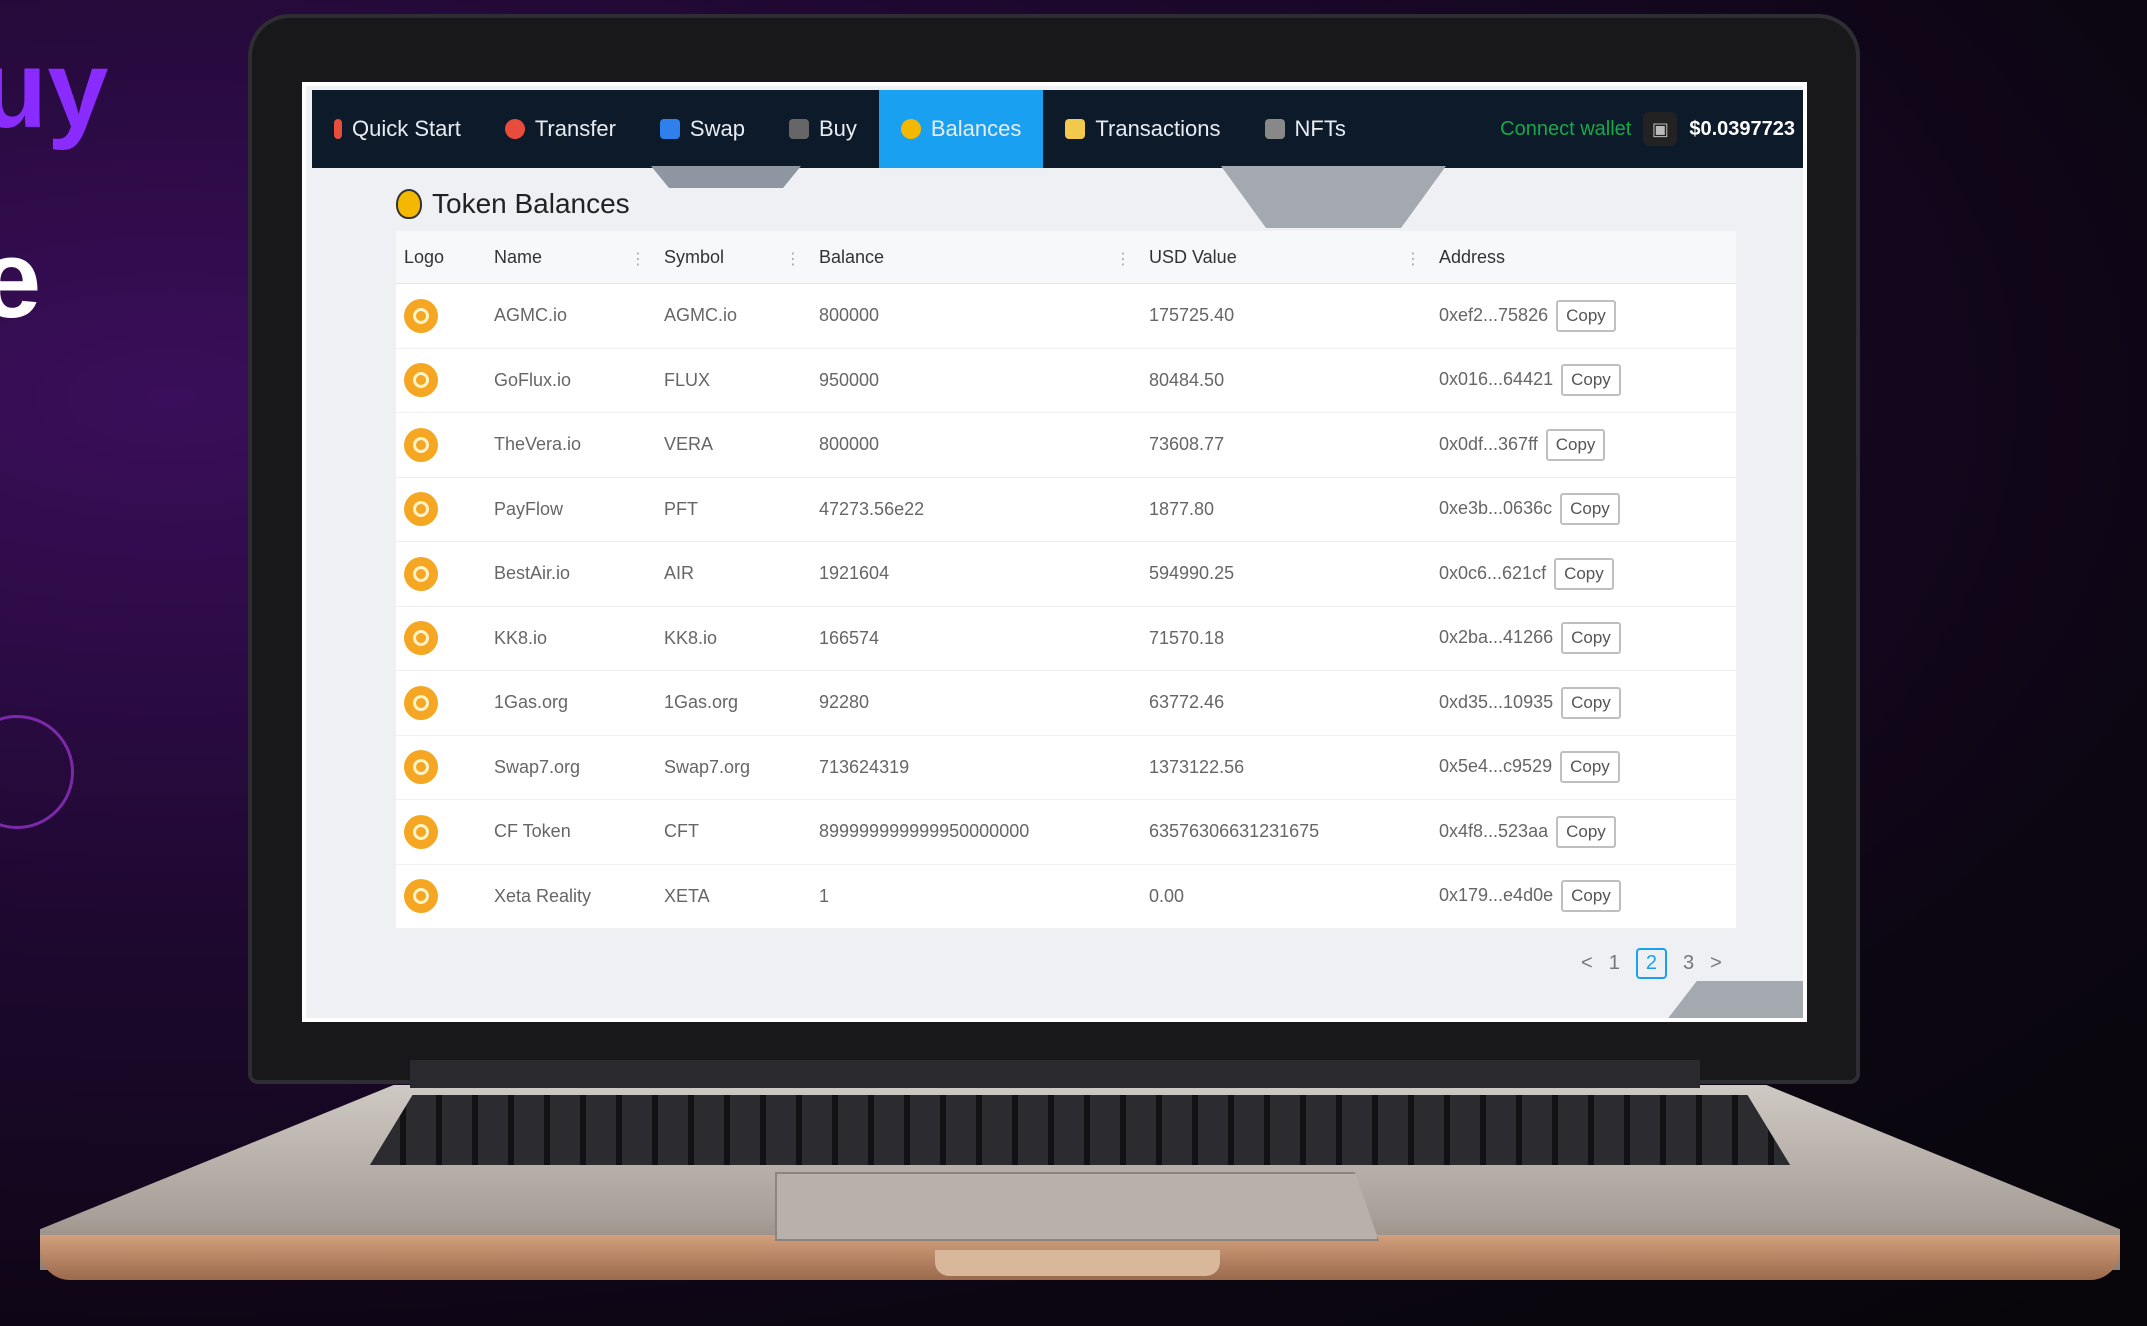 This screenshot has width=2147, height=1326. I want to click on cell-symbol: KK8.io, so click(733, 638).